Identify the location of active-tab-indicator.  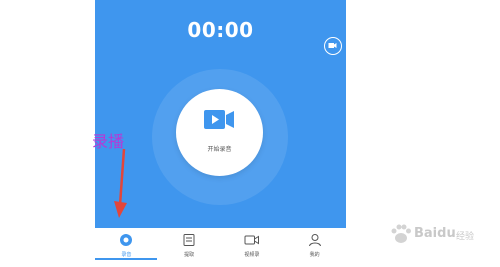
(126, 259).